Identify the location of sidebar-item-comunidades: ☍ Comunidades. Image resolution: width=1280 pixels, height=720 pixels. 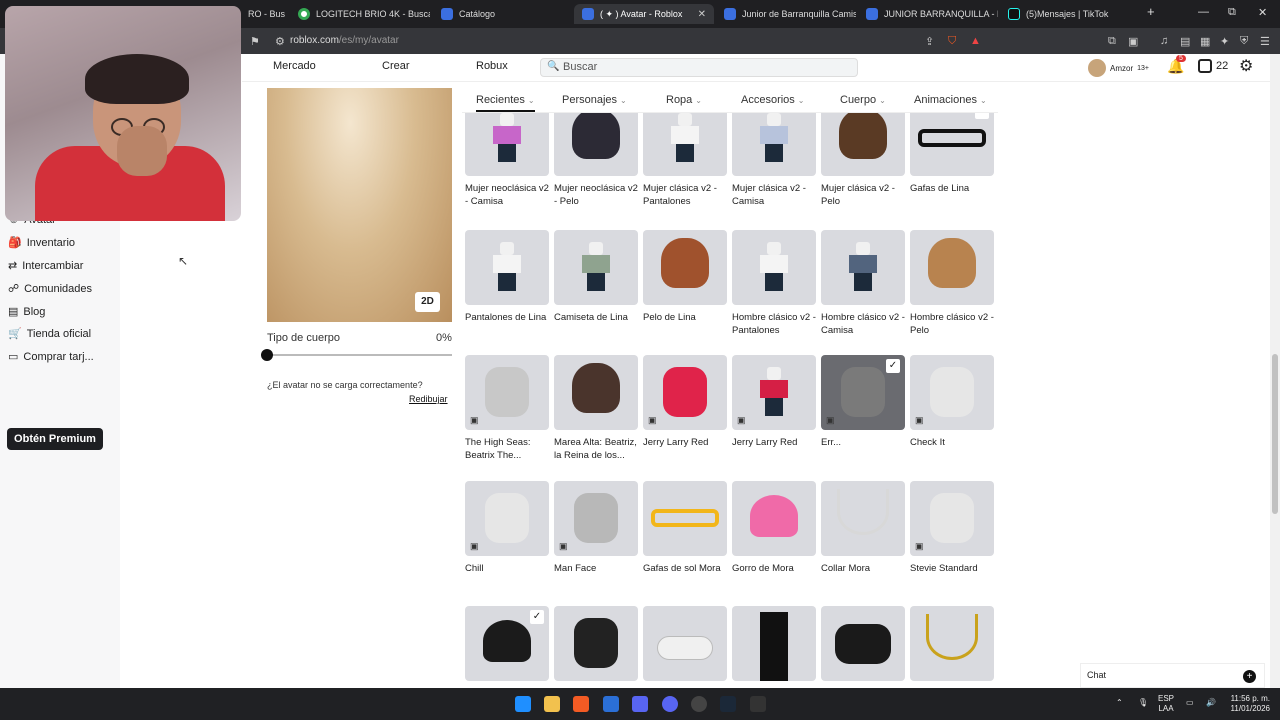
(50, 289).